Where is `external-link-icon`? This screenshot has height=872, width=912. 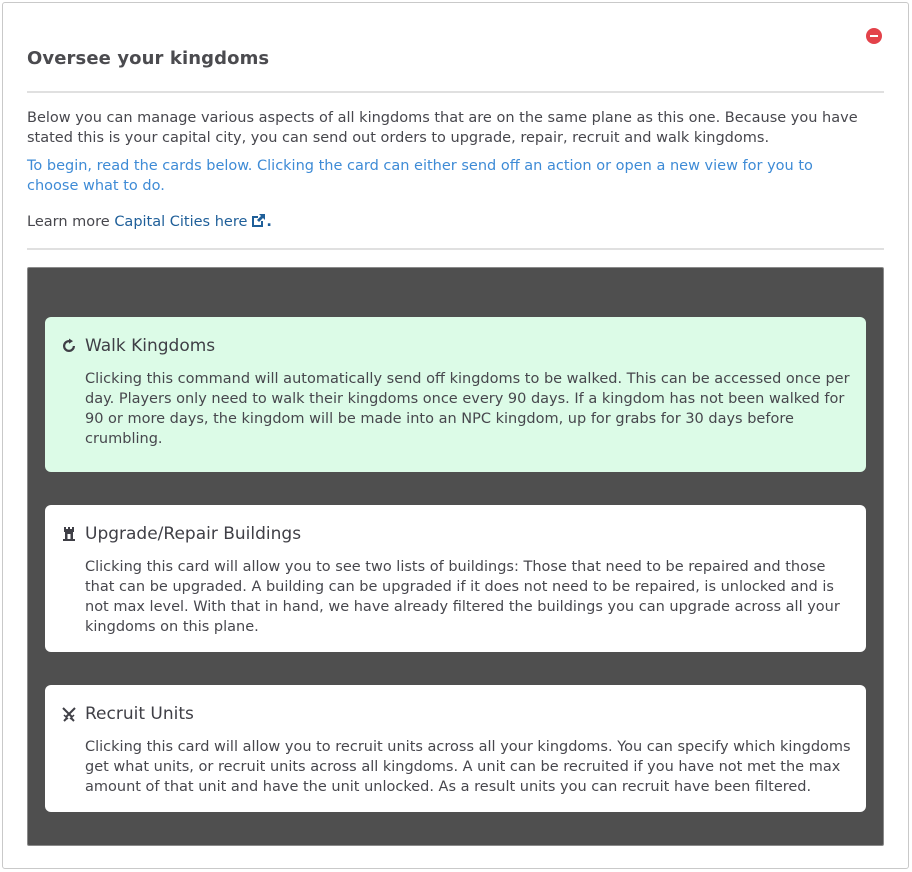
external-link-icon is located at coordinates (258, 224).